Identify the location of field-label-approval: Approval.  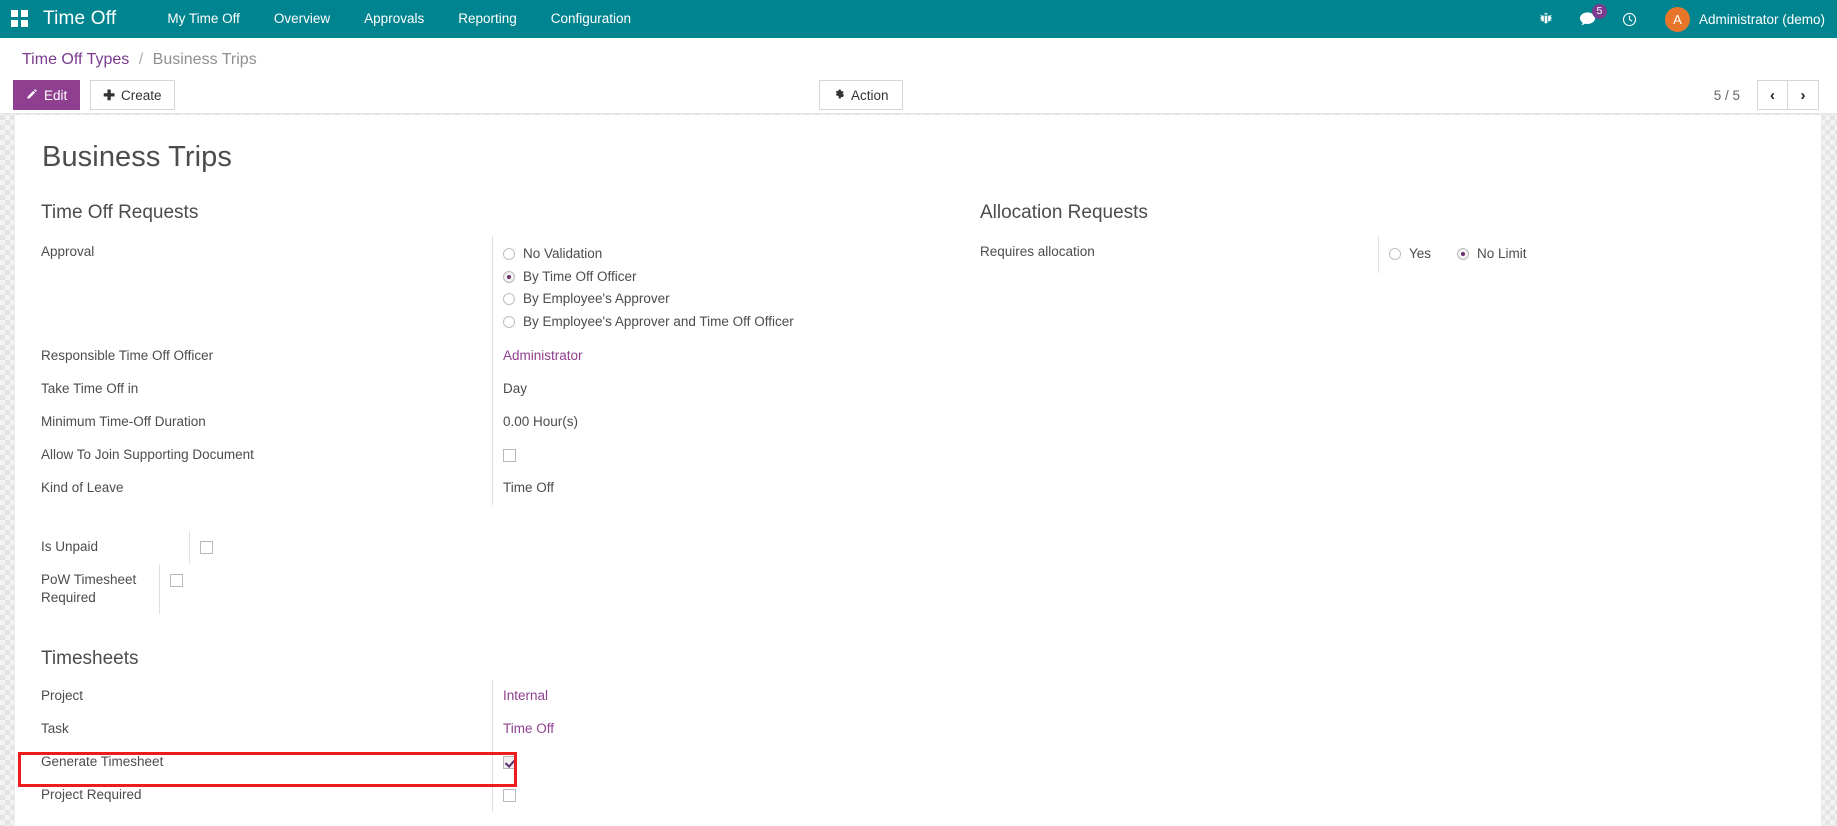
(68, 251).